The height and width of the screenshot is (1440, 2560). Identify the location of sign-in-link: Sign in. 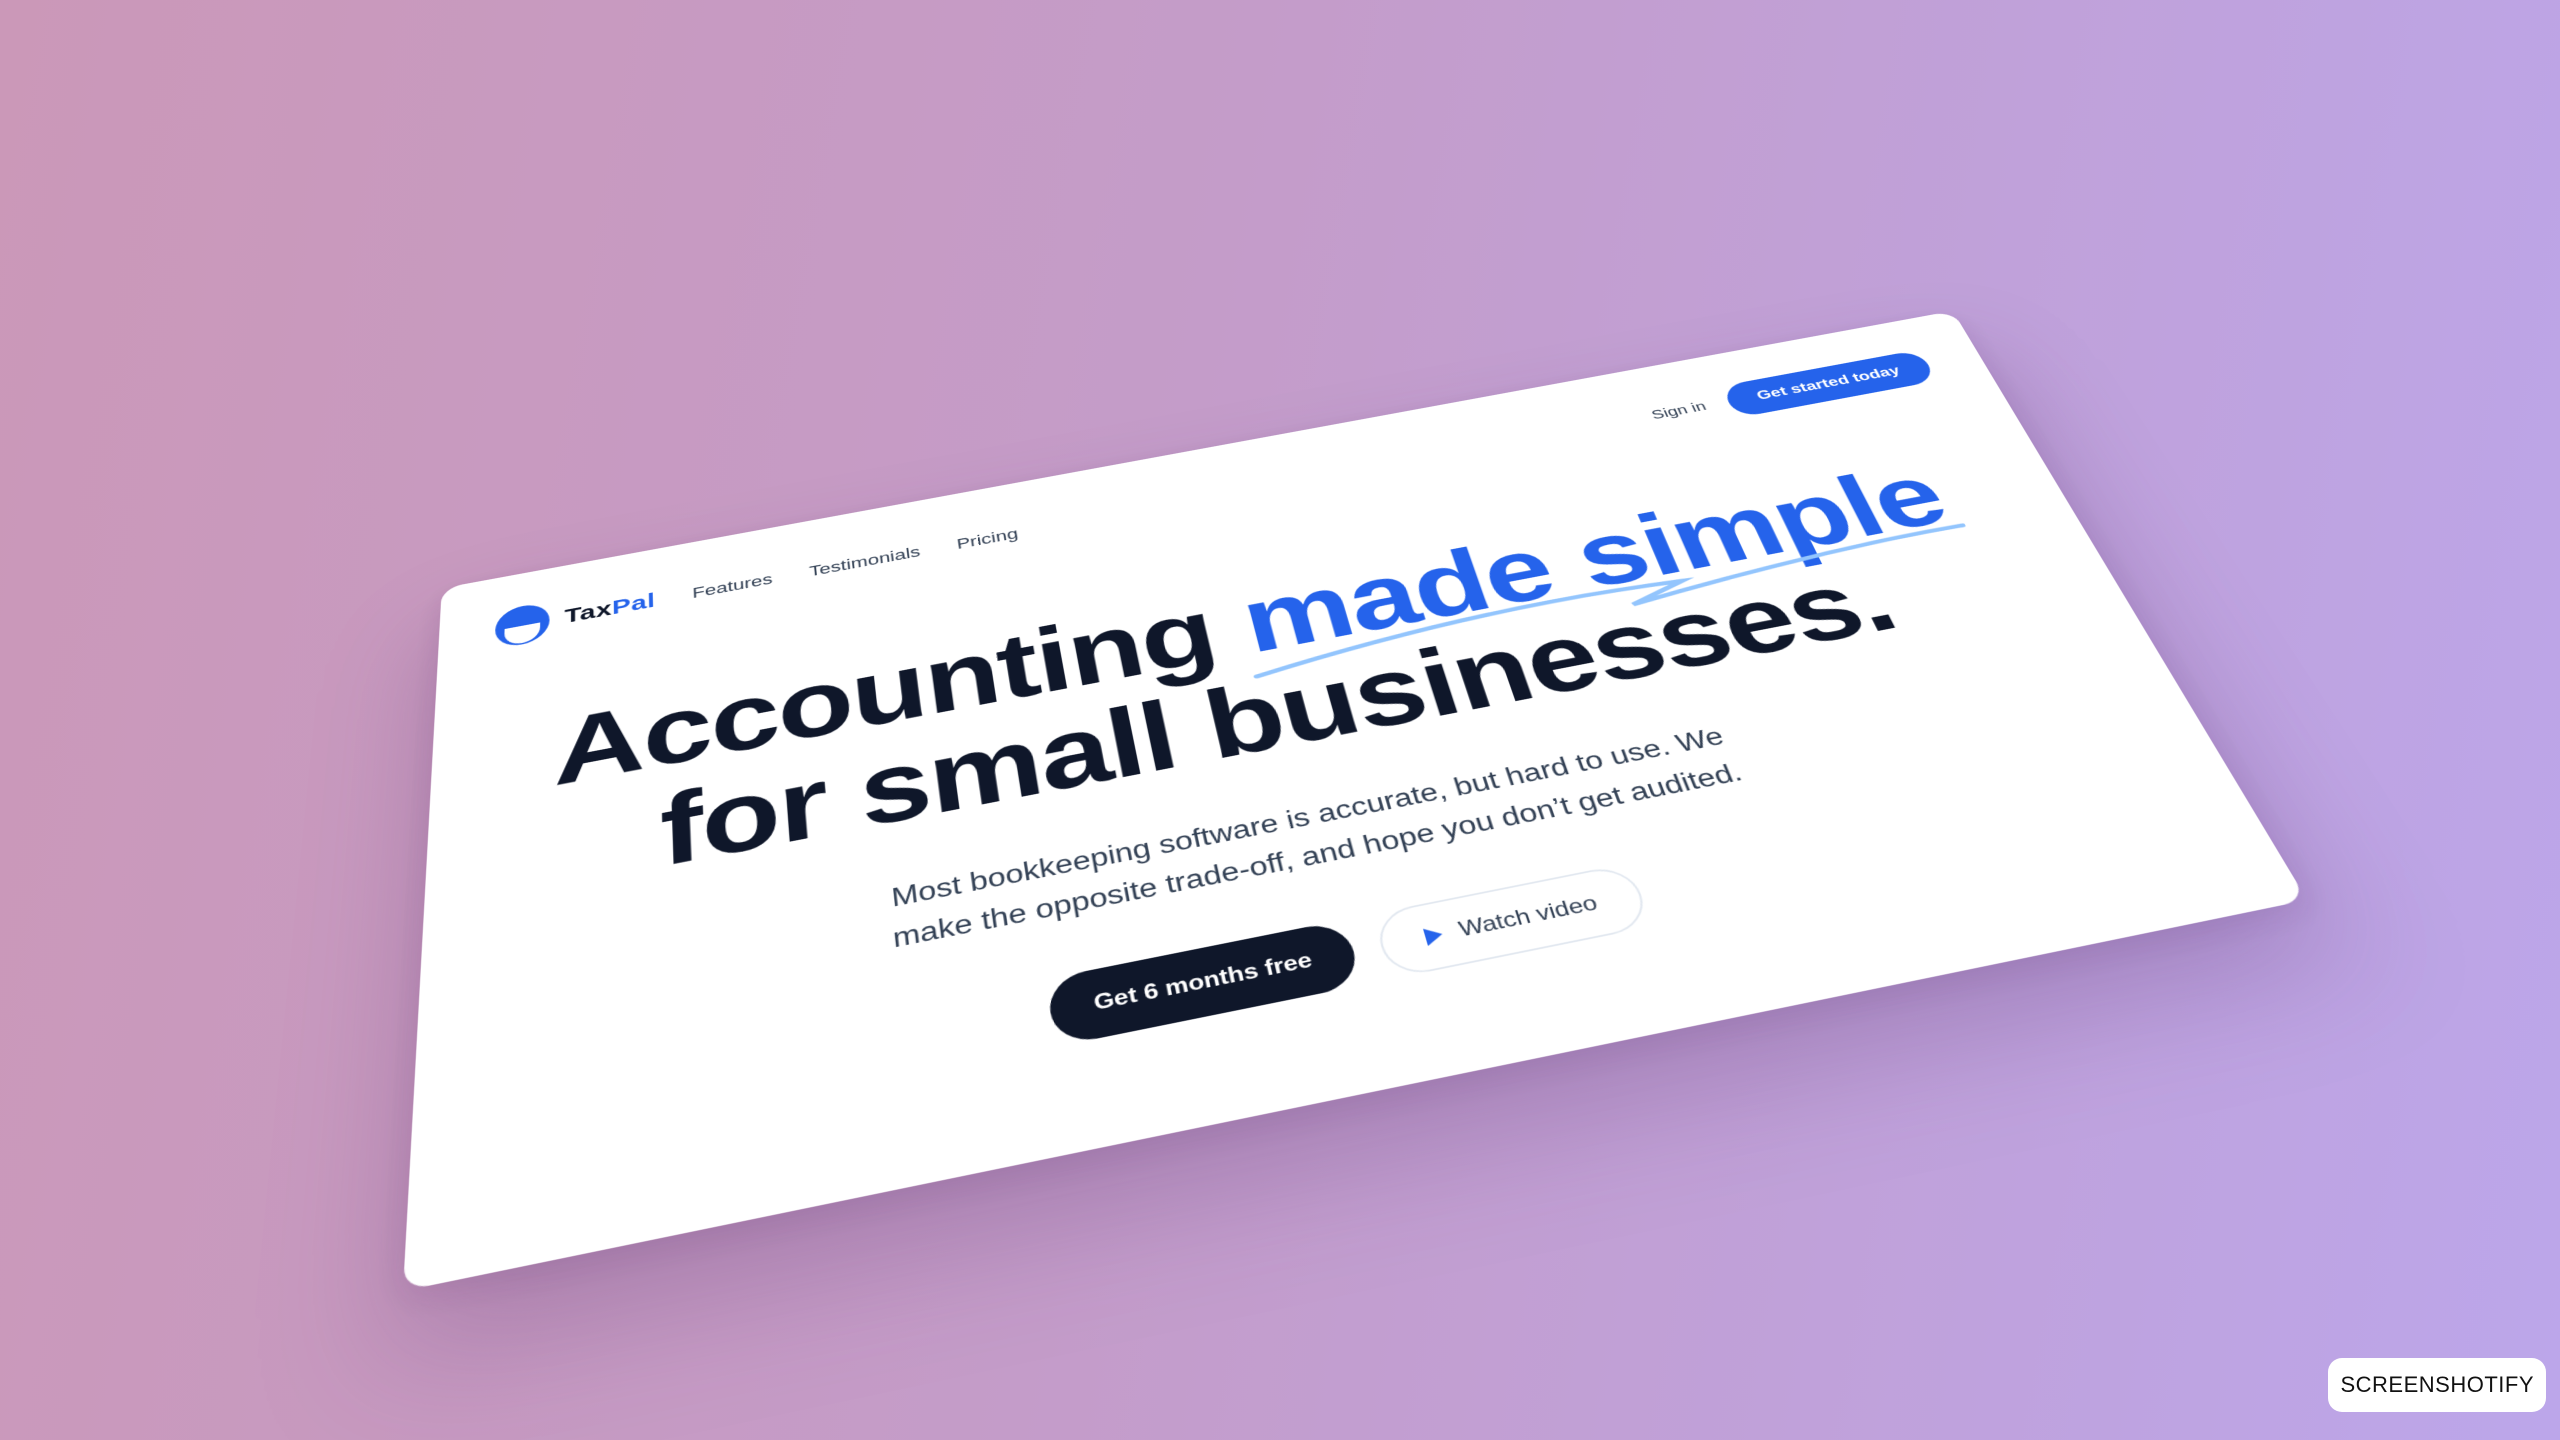
(1678, 410).